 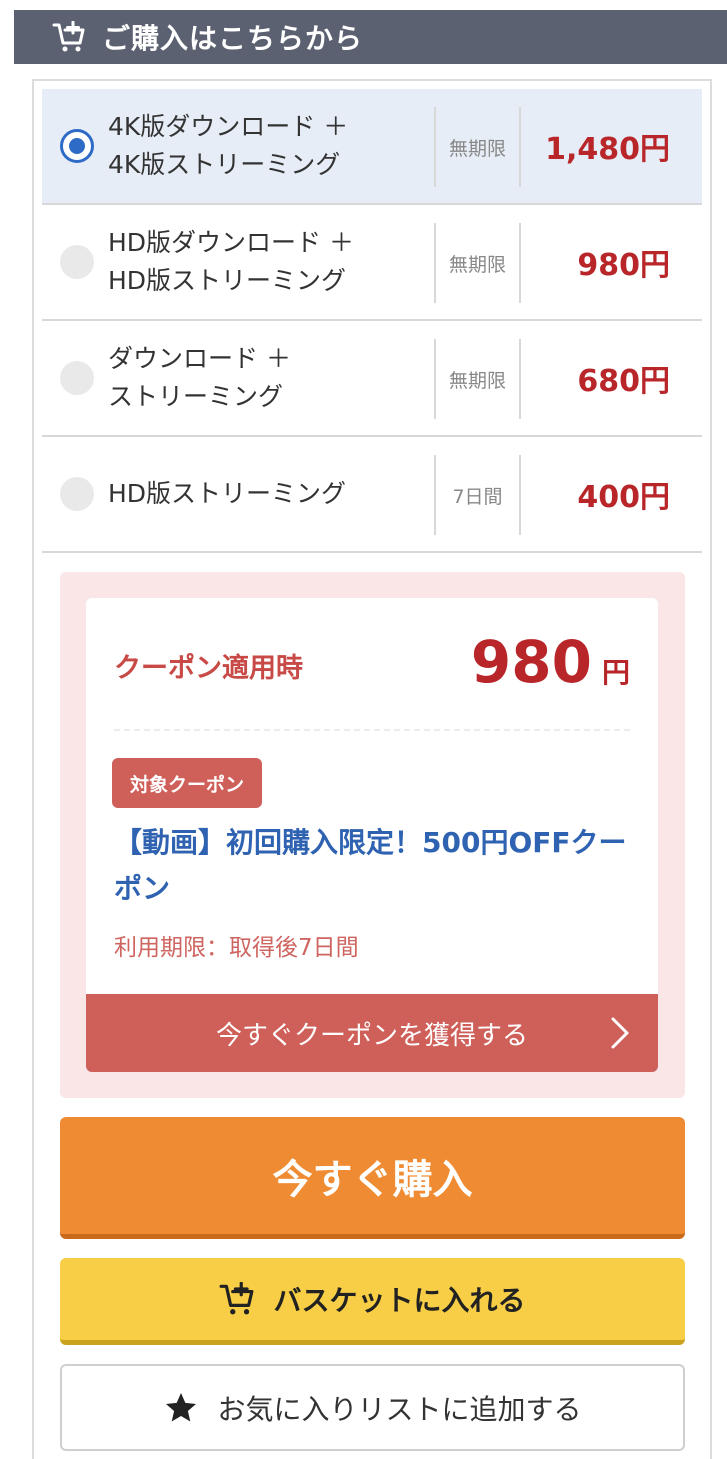 What do you see at coordinates (370, 37) in the screenshot?
I see `purchase-header: ご購入はこちらから` at bounding box center [370, 37].